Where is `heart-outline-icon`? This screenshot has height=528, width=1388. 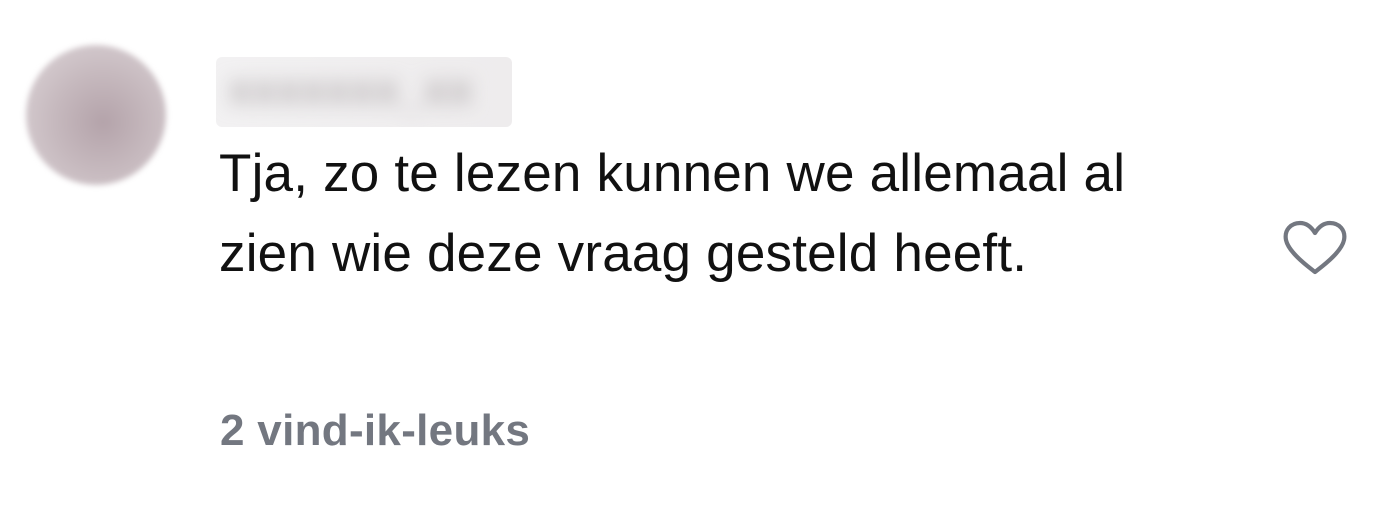
heart-outline-icon is located at coordinates (1315, 248).